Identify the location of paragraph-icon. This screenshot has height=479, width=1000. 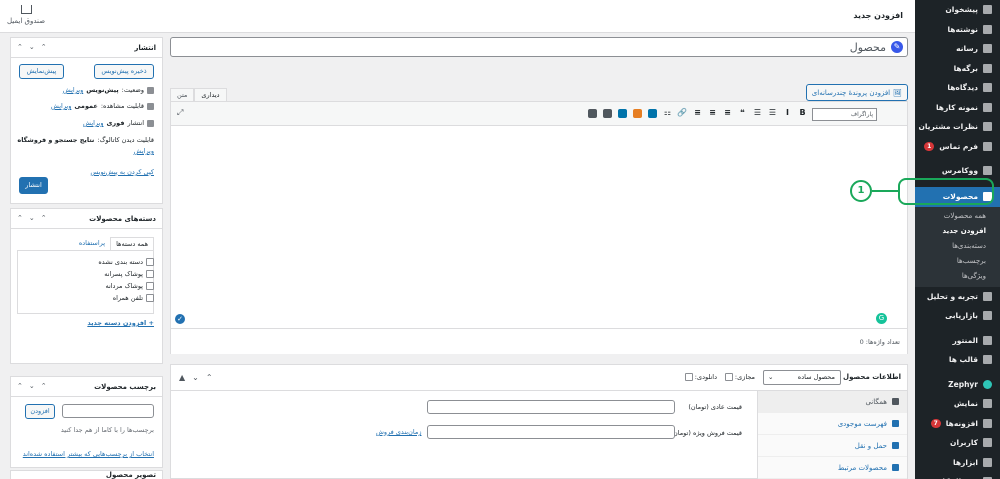
(592, 113).